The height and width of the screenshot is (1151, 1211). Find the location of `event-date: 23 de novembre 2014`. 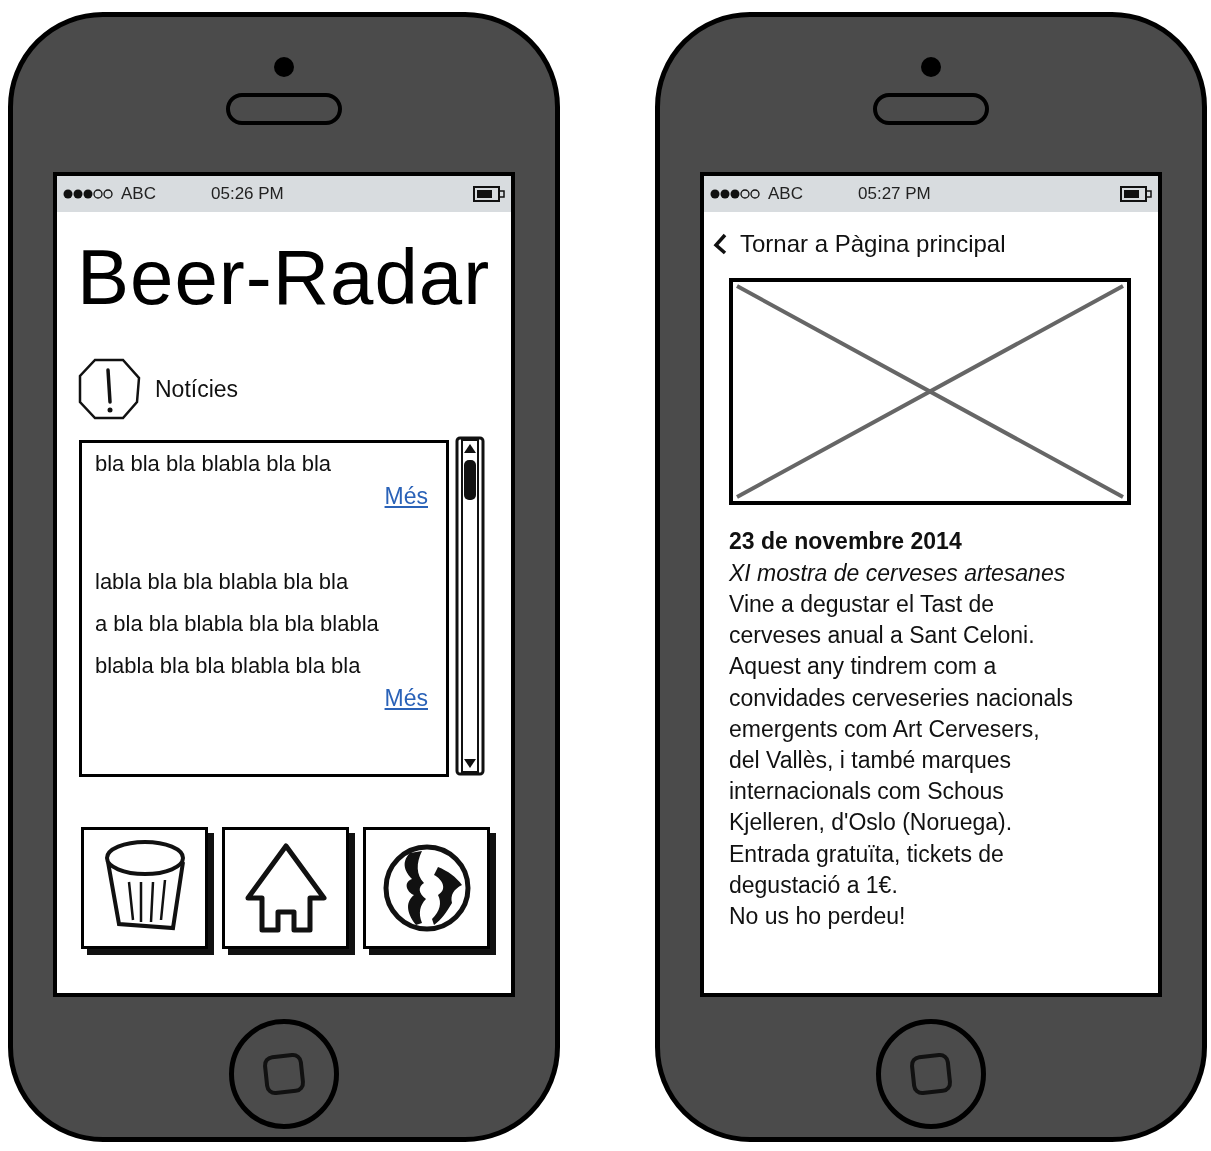

event-date: 23 de novembre 2014 is located at coordinates (846, 541).